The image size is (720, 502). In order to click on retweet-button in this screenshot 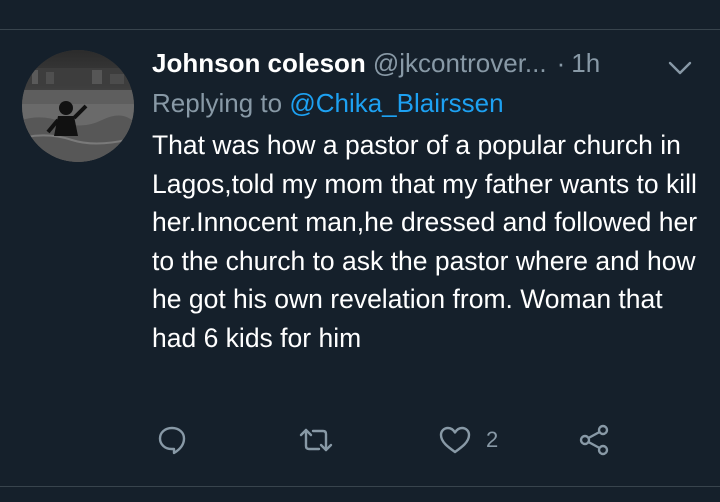, I will do `click(316, 440)`.